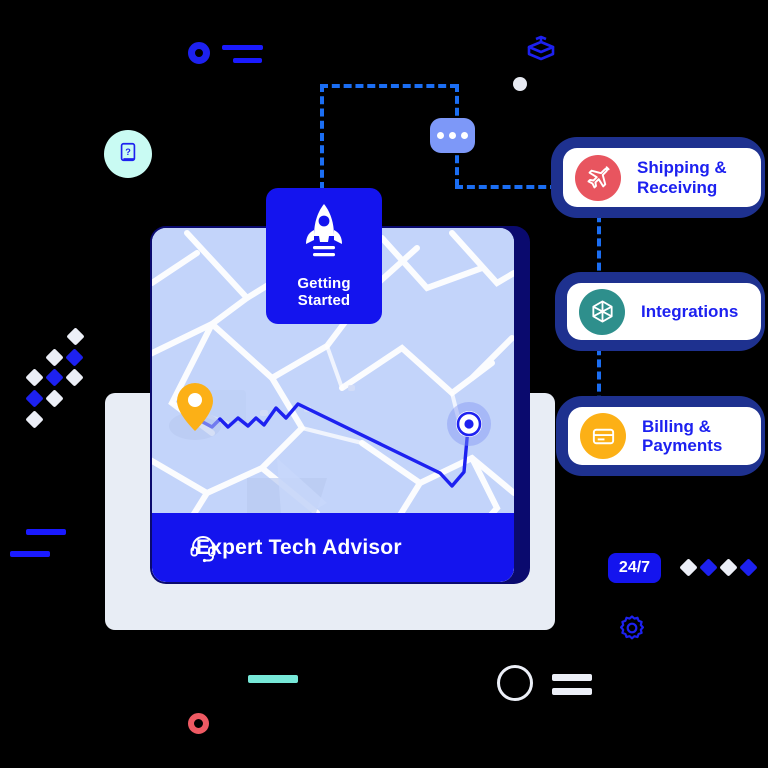 The image size is (768, 768). I want to click on badge-24-7-label: 24/7, so click(634, 567).